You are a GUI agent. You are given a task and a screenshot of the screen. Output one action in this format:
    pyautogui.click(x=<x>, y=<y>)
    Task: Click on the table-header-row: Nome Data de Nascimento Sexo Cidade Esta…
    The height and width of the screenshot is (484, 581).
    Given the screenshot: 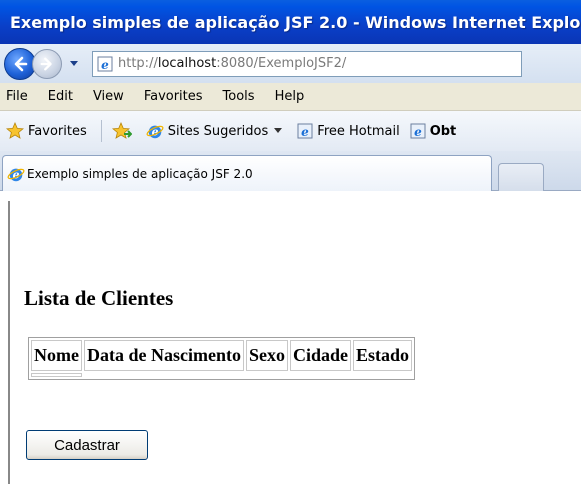 What is the action you would take?
    pyautogui.click(x=221, y=355)
    